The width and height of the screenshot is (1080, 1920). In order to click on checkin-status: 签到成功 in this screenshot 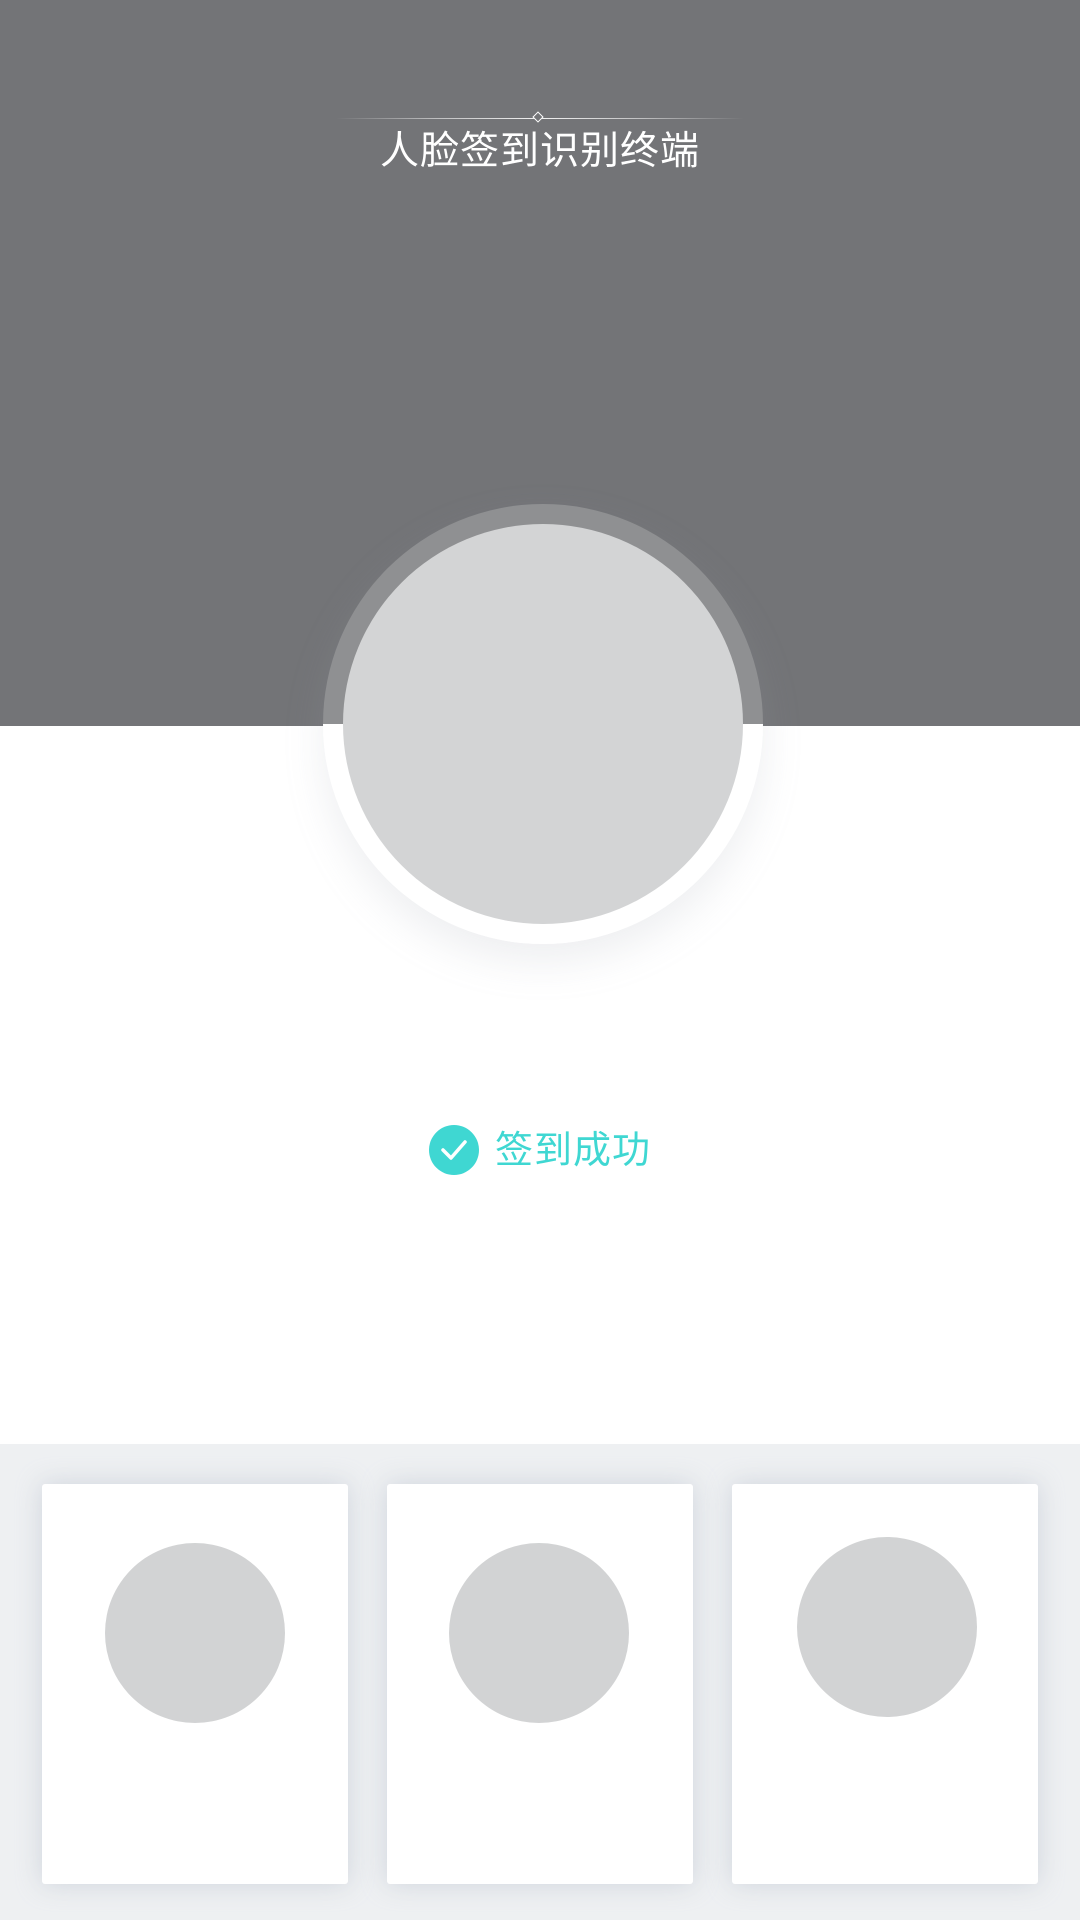, I will do `click(540, 1150)`.